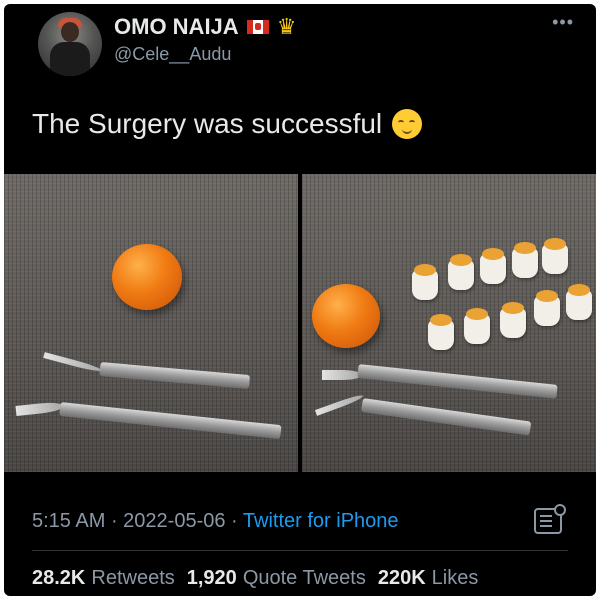  Describe the element at coordinates (68, 521) in the screenshot. I see `tweet-time: 5:15 AM` at that location.